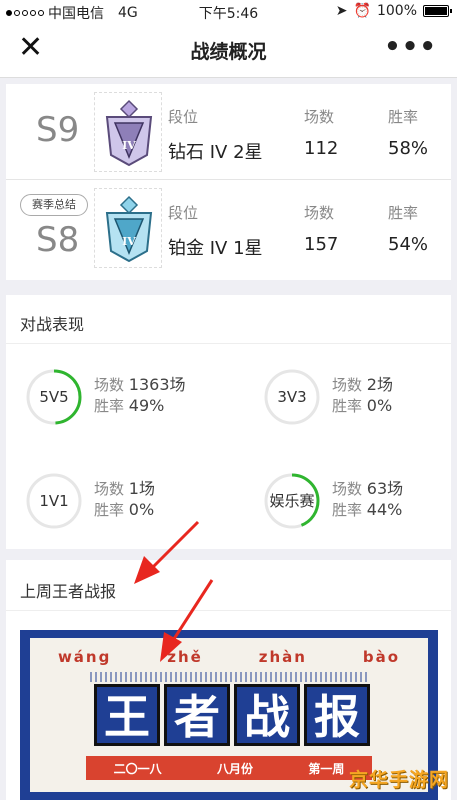  I want to click on games-value: 63场, so click(385, 488).